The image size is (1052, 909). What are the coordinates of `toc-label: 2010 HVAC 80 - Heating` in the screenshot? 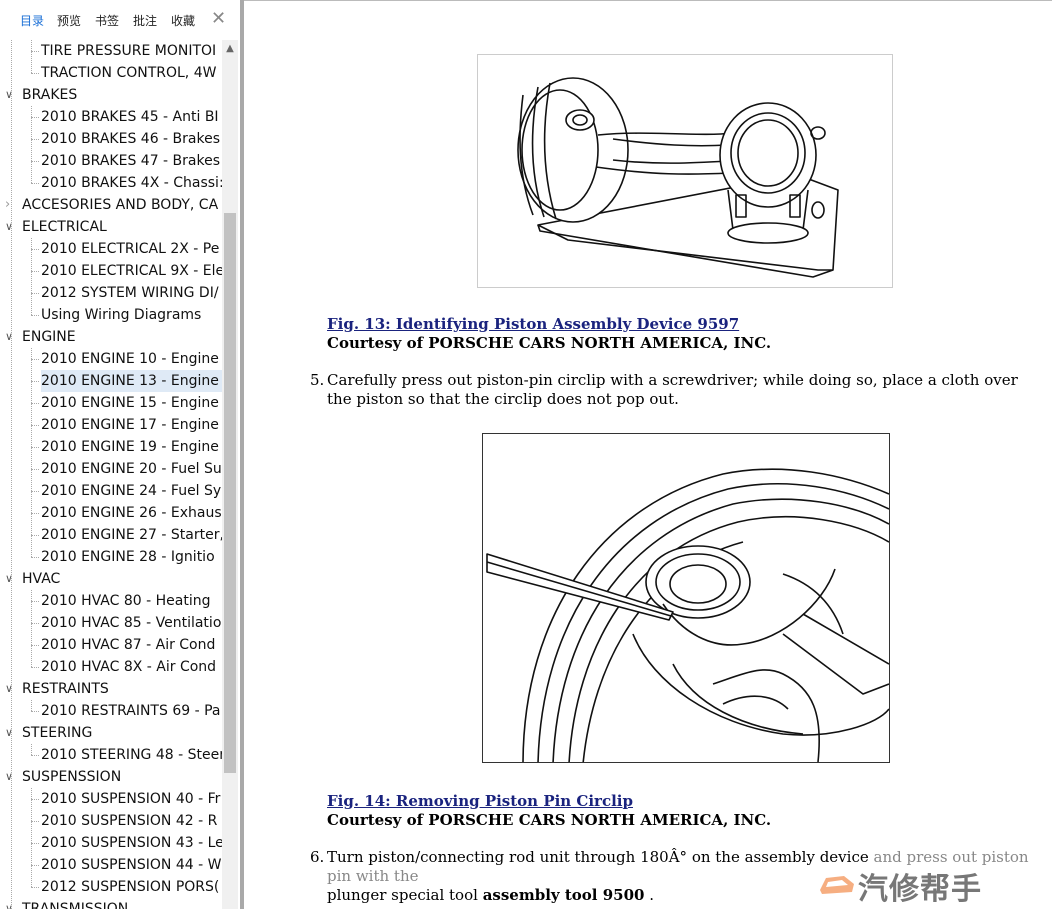 It's located at (126, 601).